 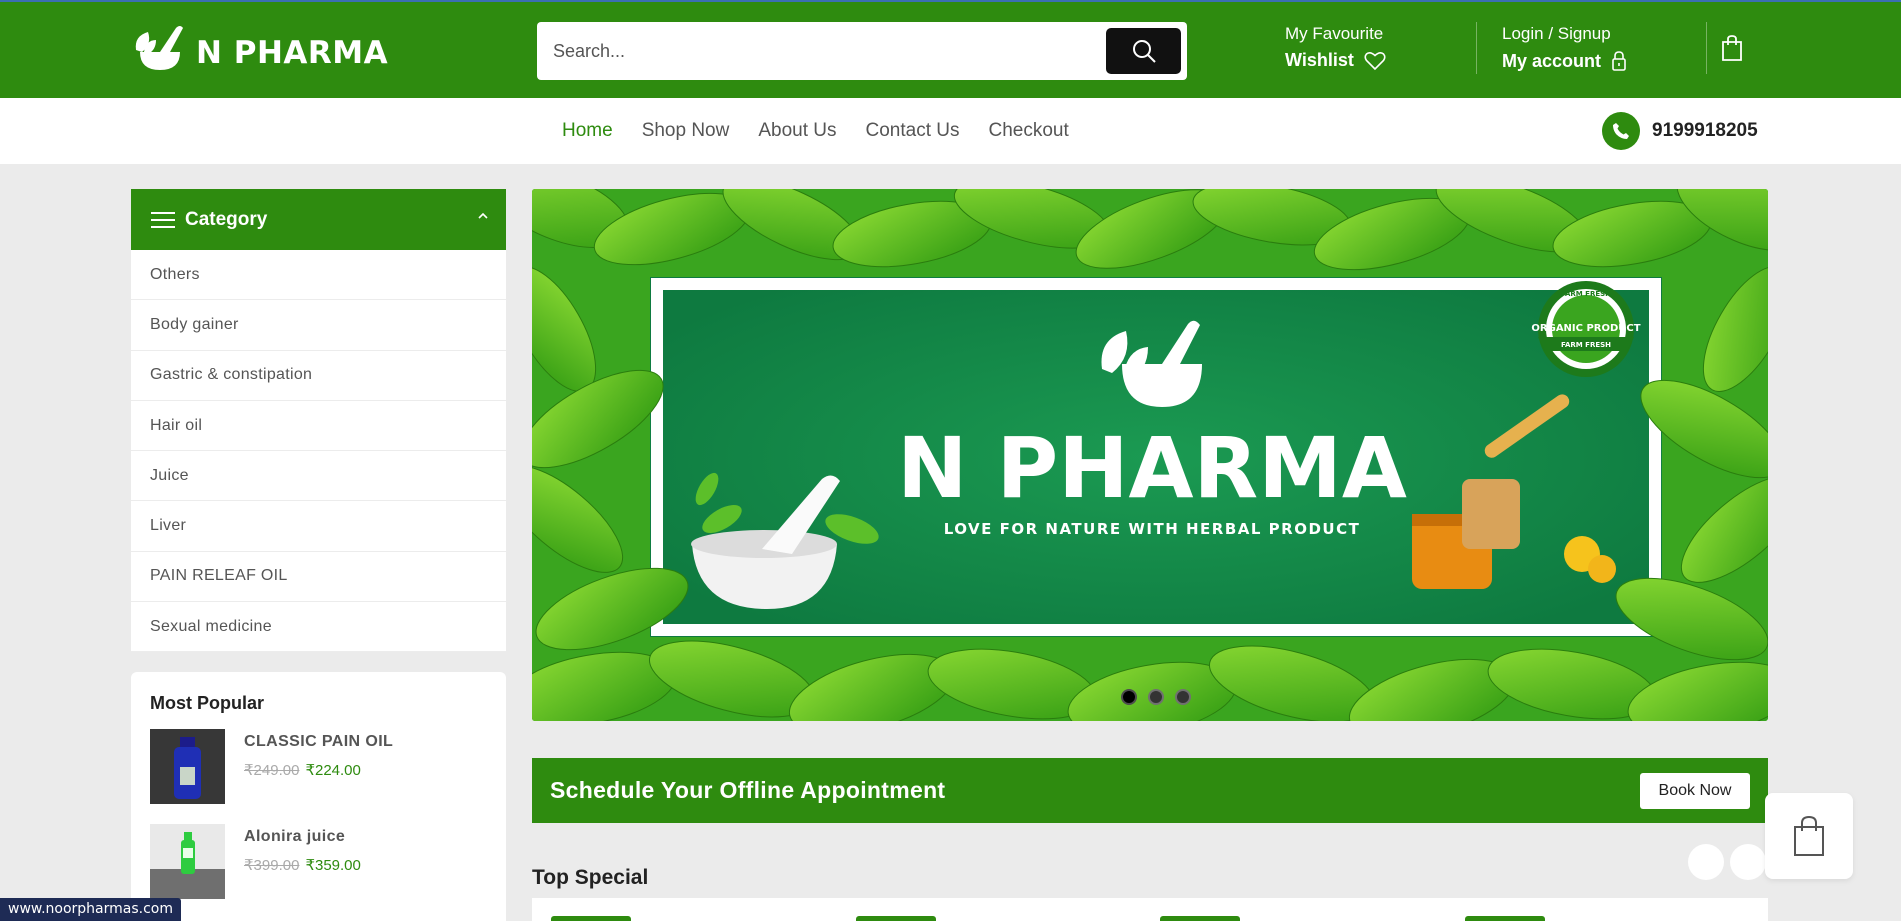 What do you see at coordinates (1556, 33) in the screenshot?
I see `login-label: Login / Signup` at bounding box center [1556, 33].